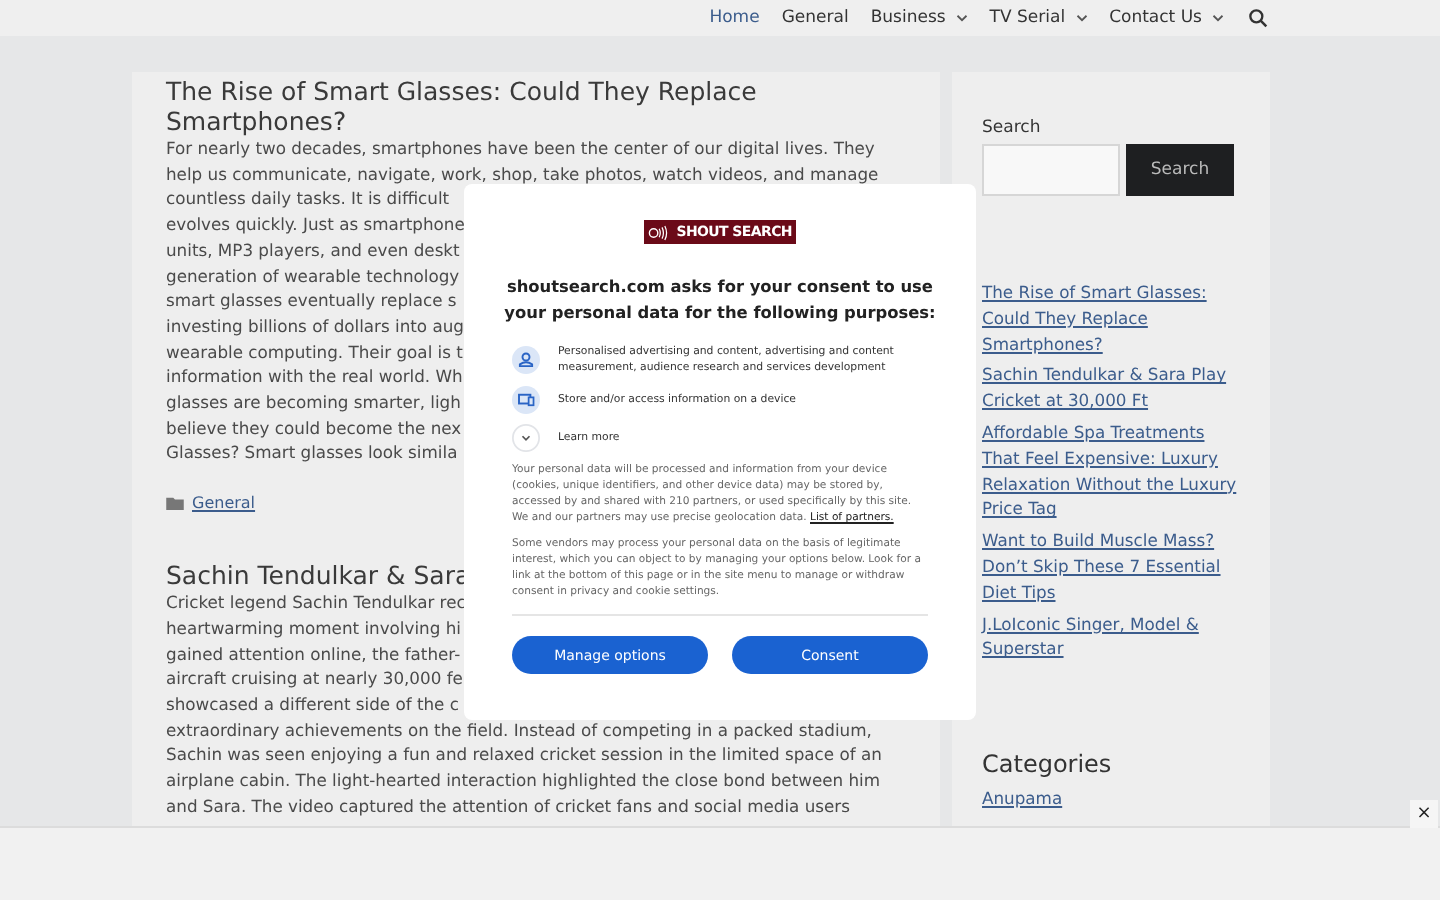 The width and height of the screenshot is (1440, 900). I want to click on article-text-line: showcased a different side of the c, so click(312, 704).